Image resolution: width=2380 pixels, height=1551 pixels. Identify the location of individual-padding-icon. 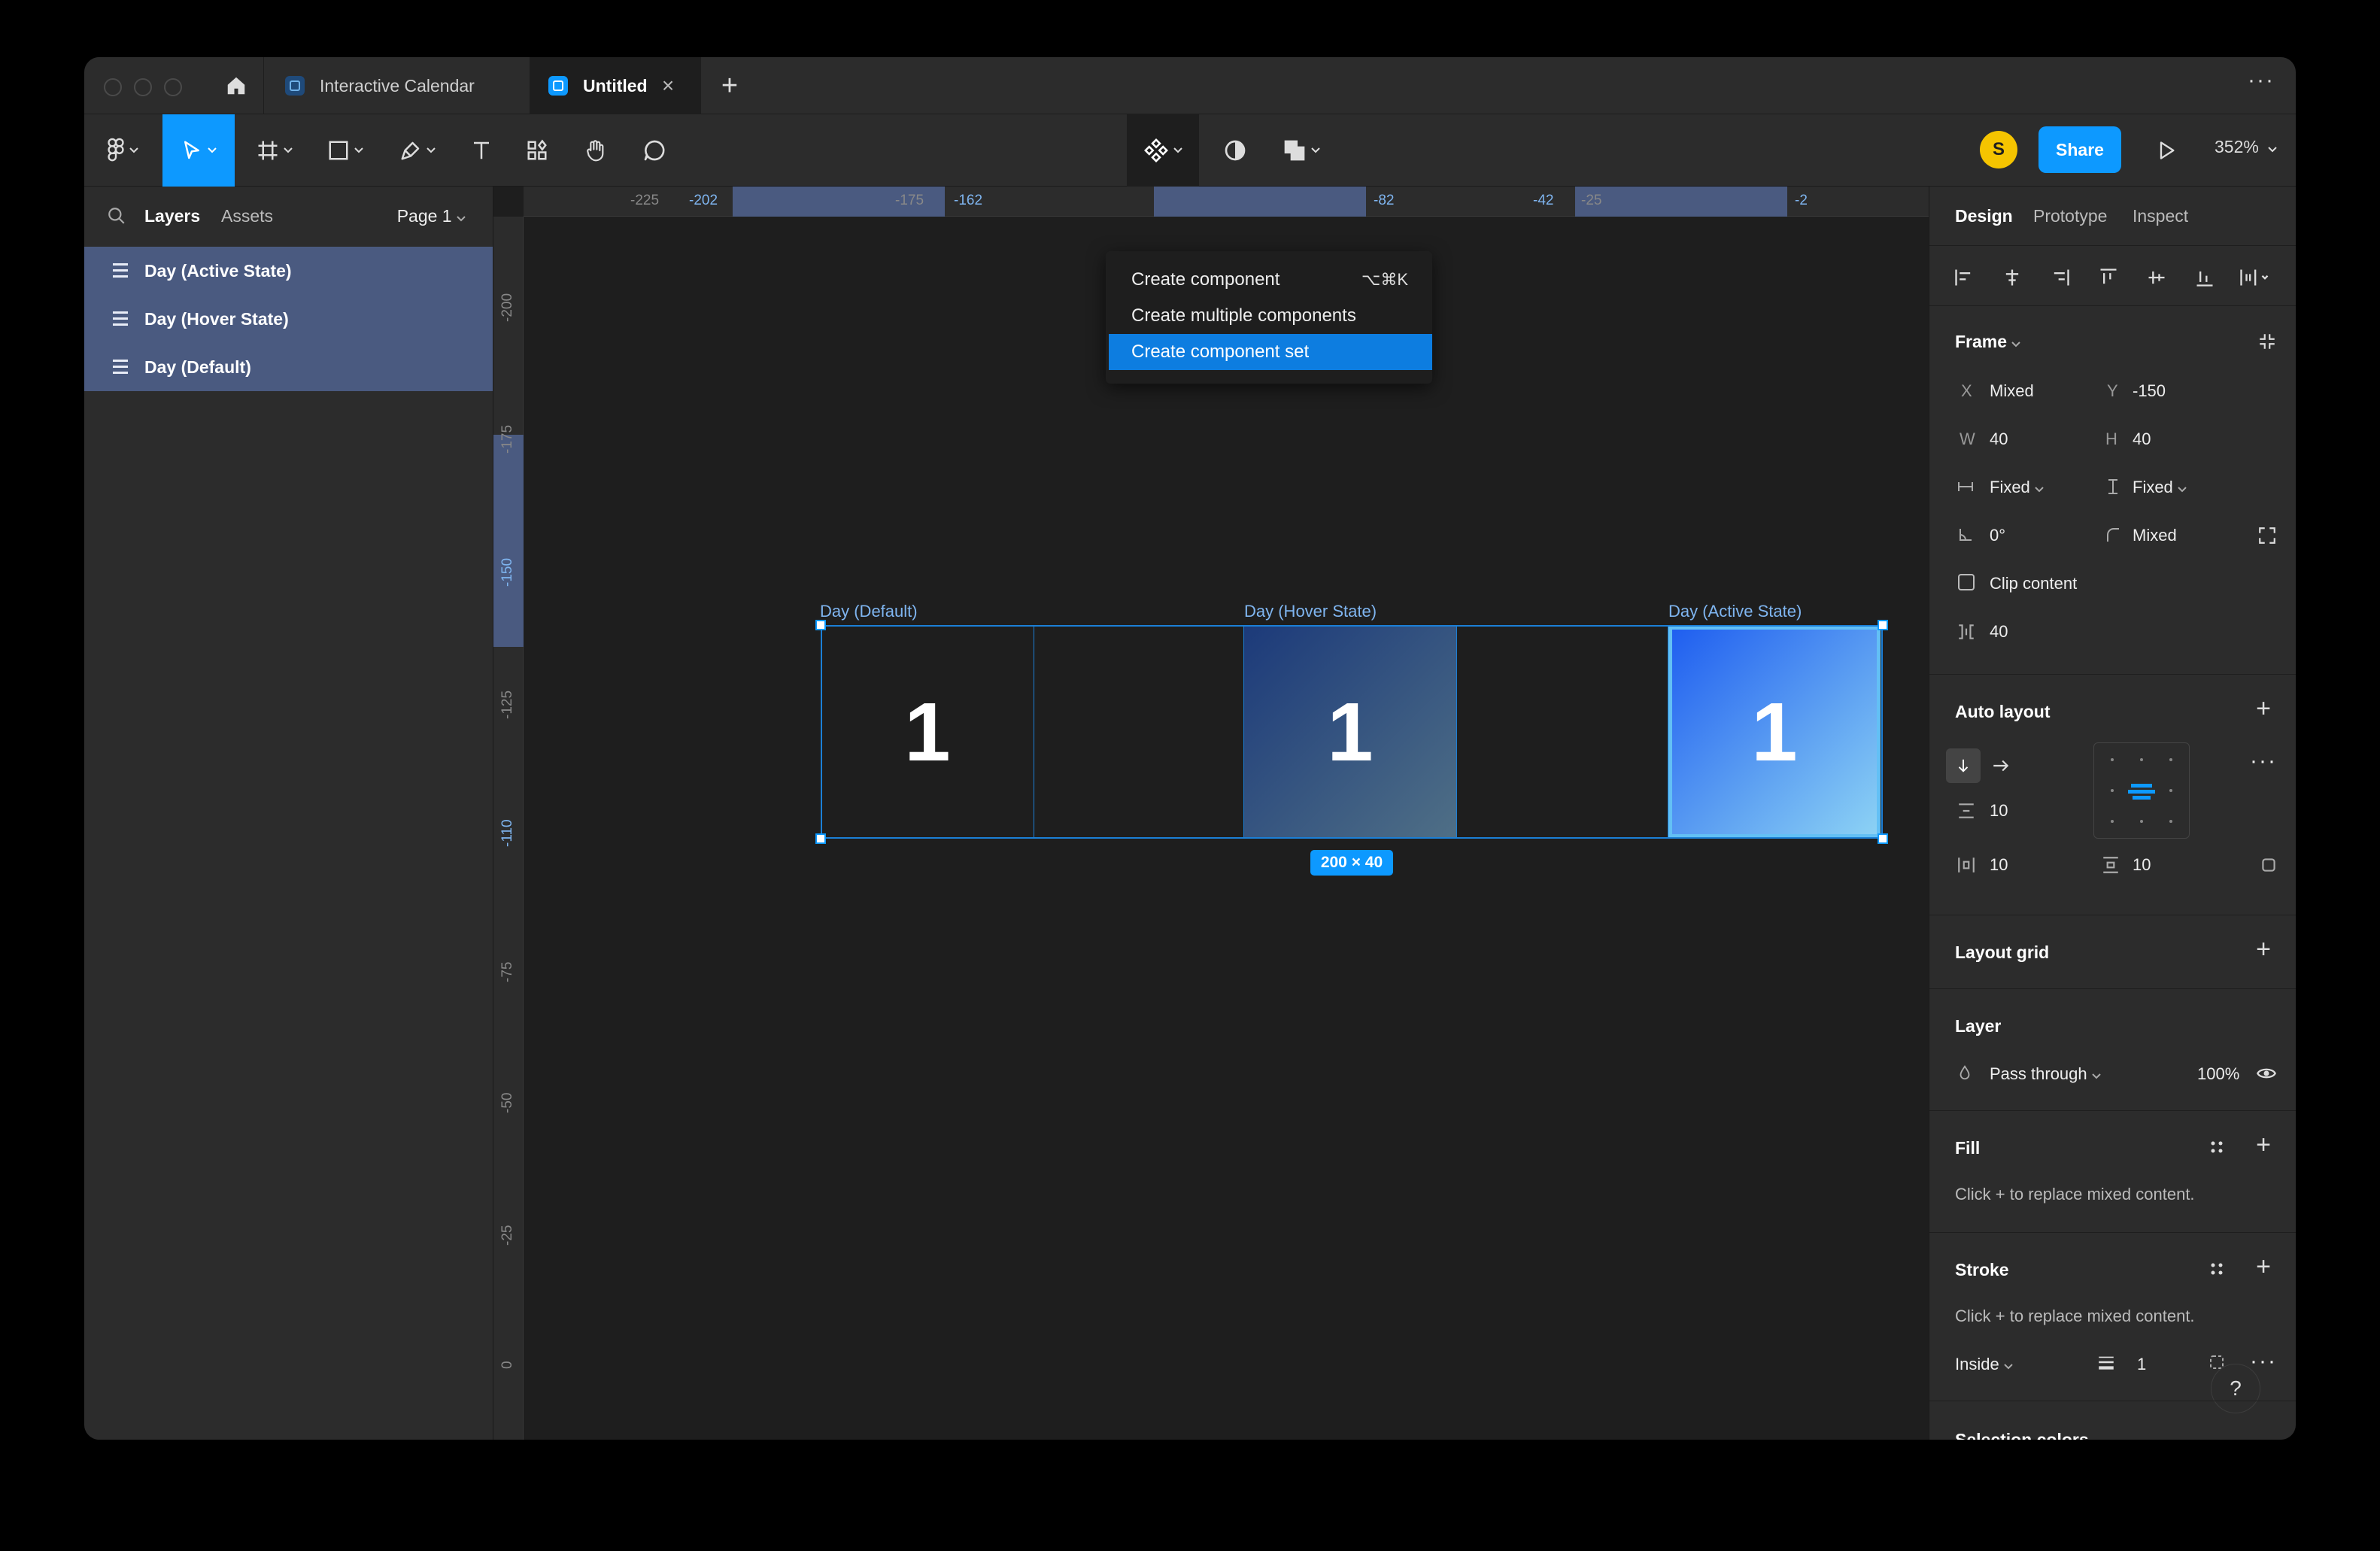
(2268, 865).